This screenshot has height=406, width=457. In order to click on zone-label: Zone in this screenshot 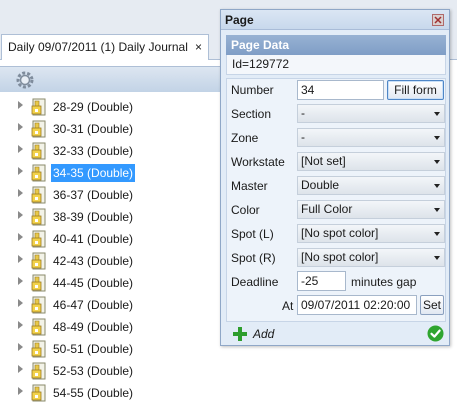, I will do `click(245, 138)`.